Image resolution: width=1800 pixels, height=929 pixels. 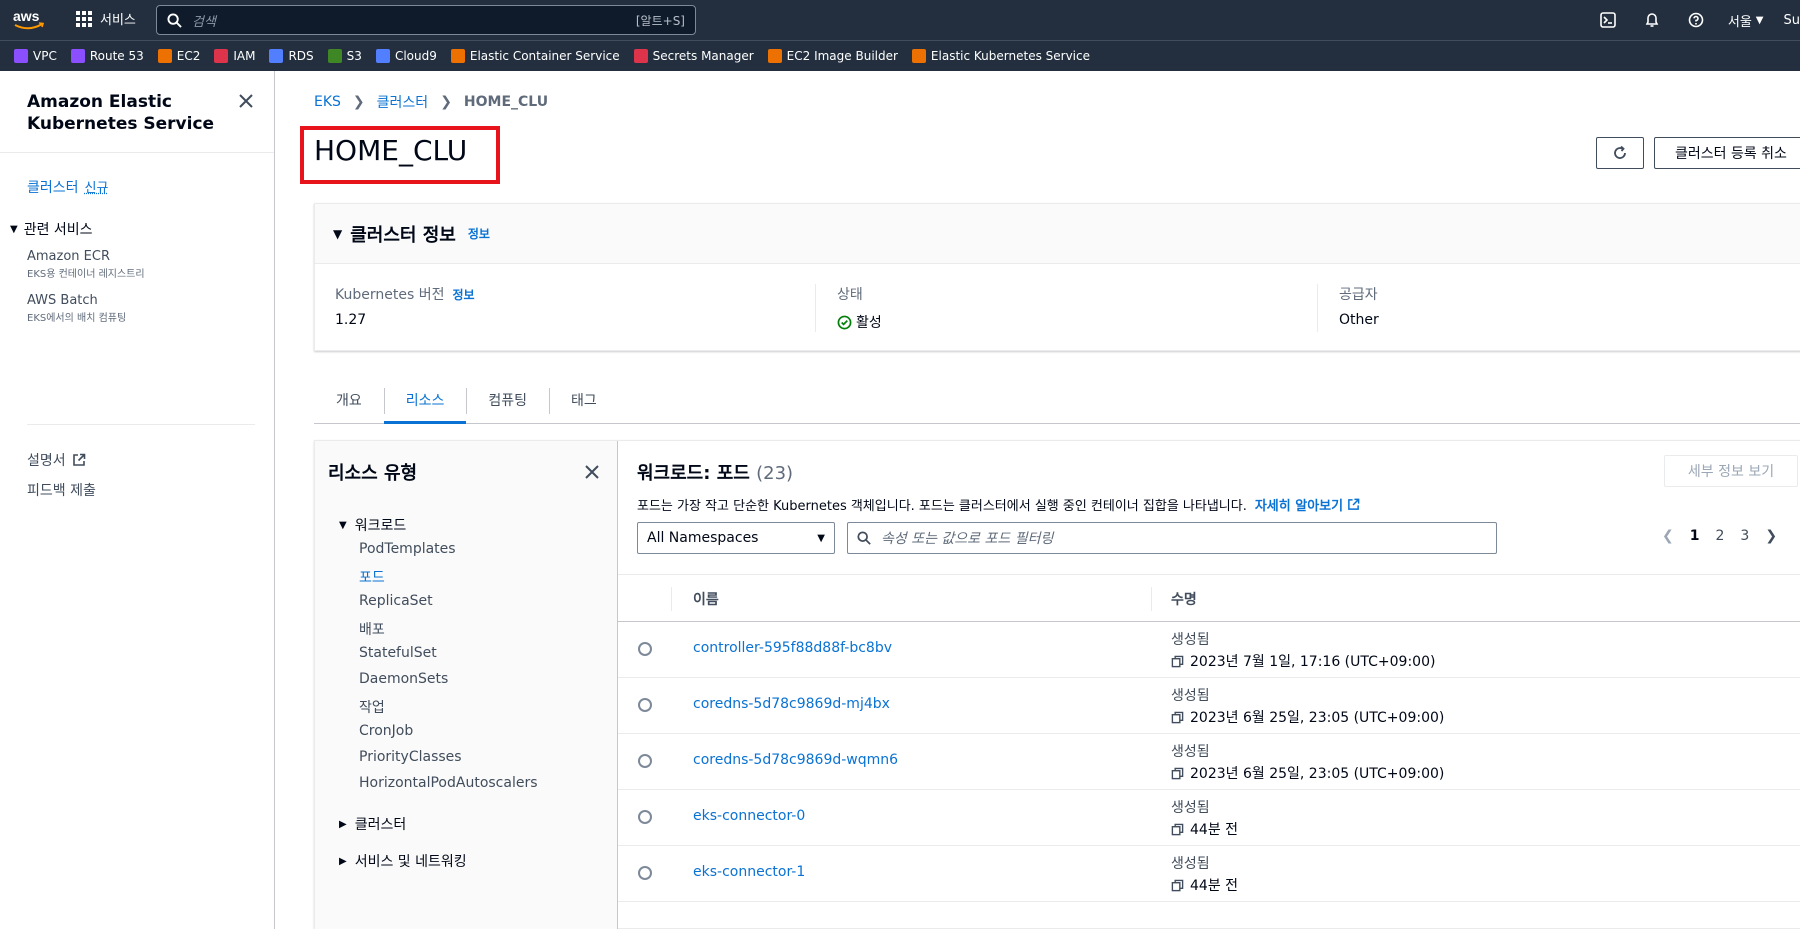 I want to click on favorite-item: VPC, so click(x=35, y=56).